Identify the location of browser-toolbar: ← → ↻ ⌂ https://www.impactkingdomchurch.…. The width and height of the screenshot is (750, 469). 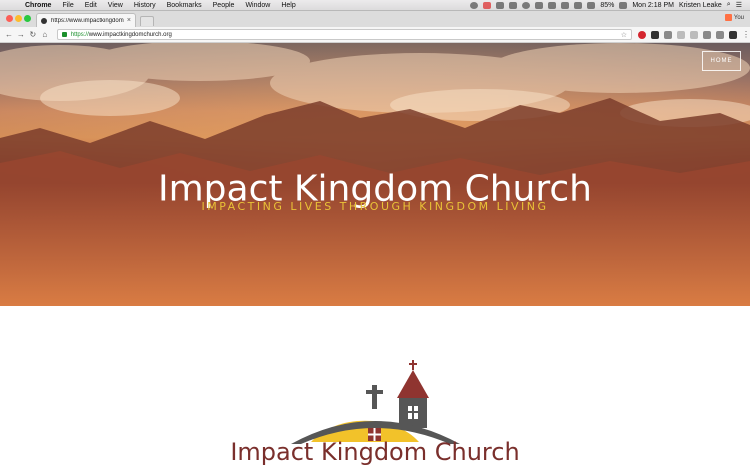
(375, 35).